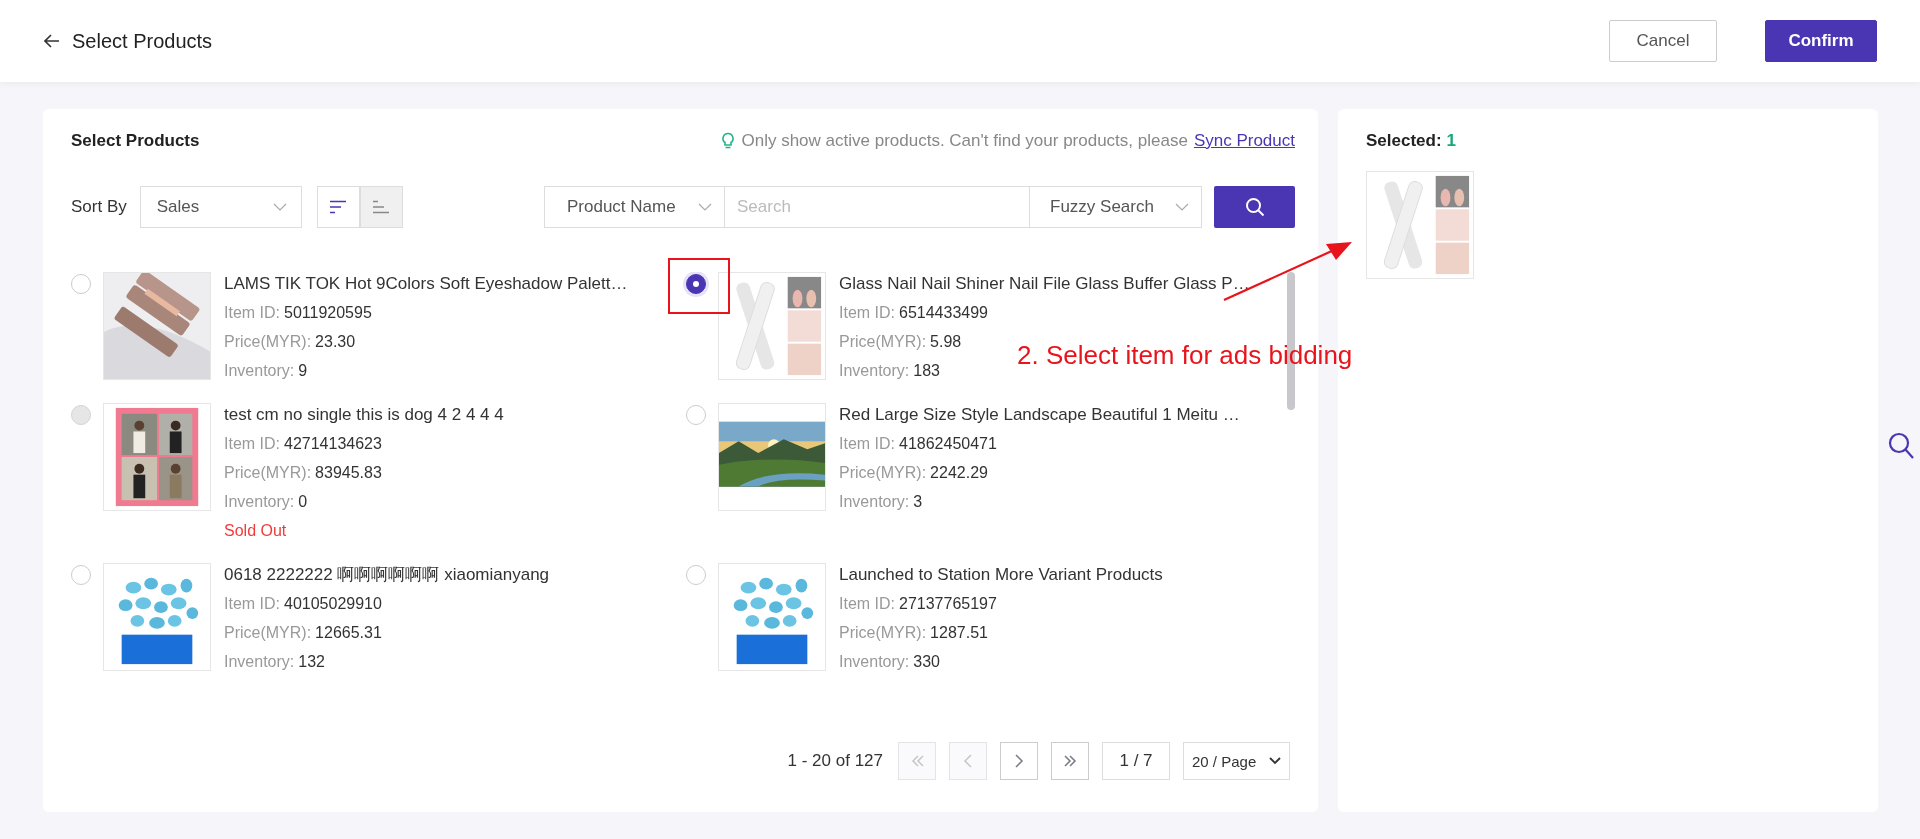 This screenshot has width=1920, height=839. Describe the element at coordinates (959, 473) in the screenshot. I see `price-value: 2242.29` at that location.